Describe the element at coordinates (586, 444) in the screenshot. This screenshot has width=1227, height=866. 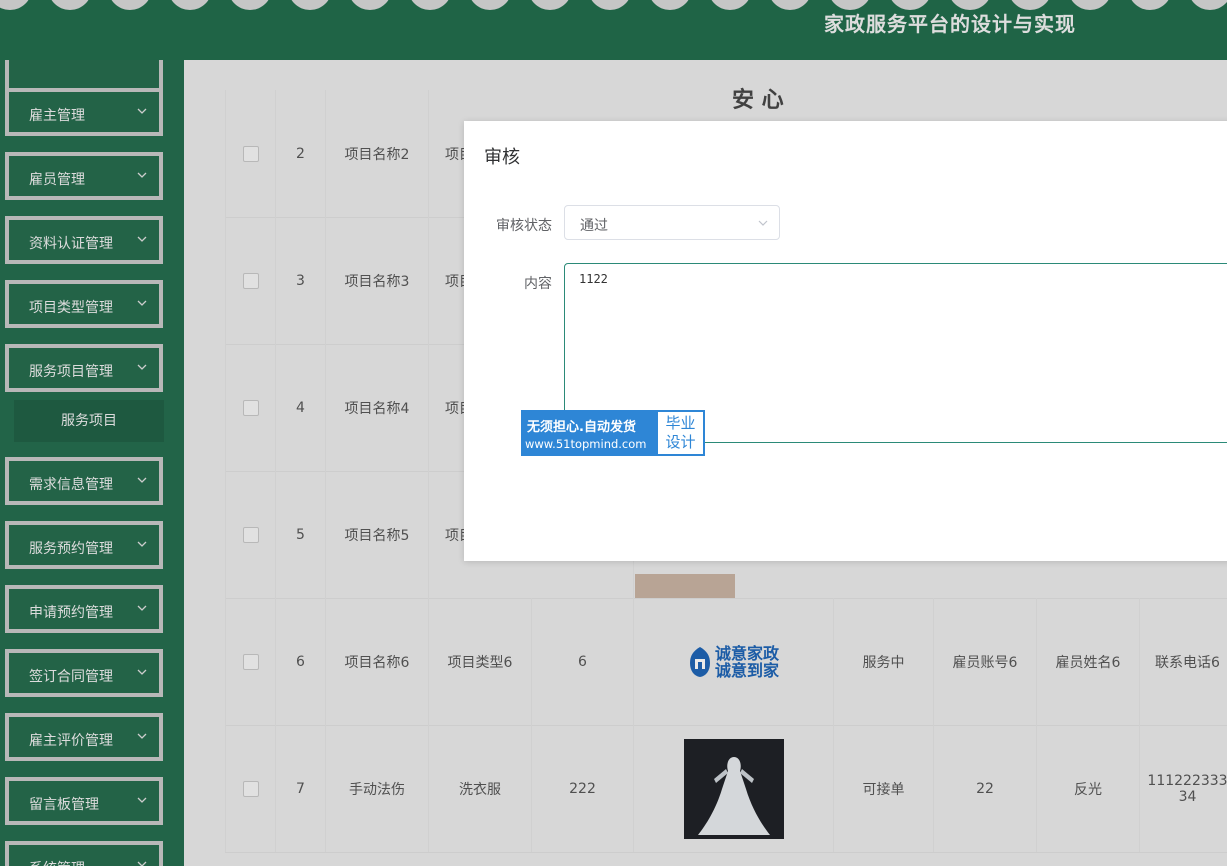
I see `watermark-line2: www.51topmind.com` at that location.